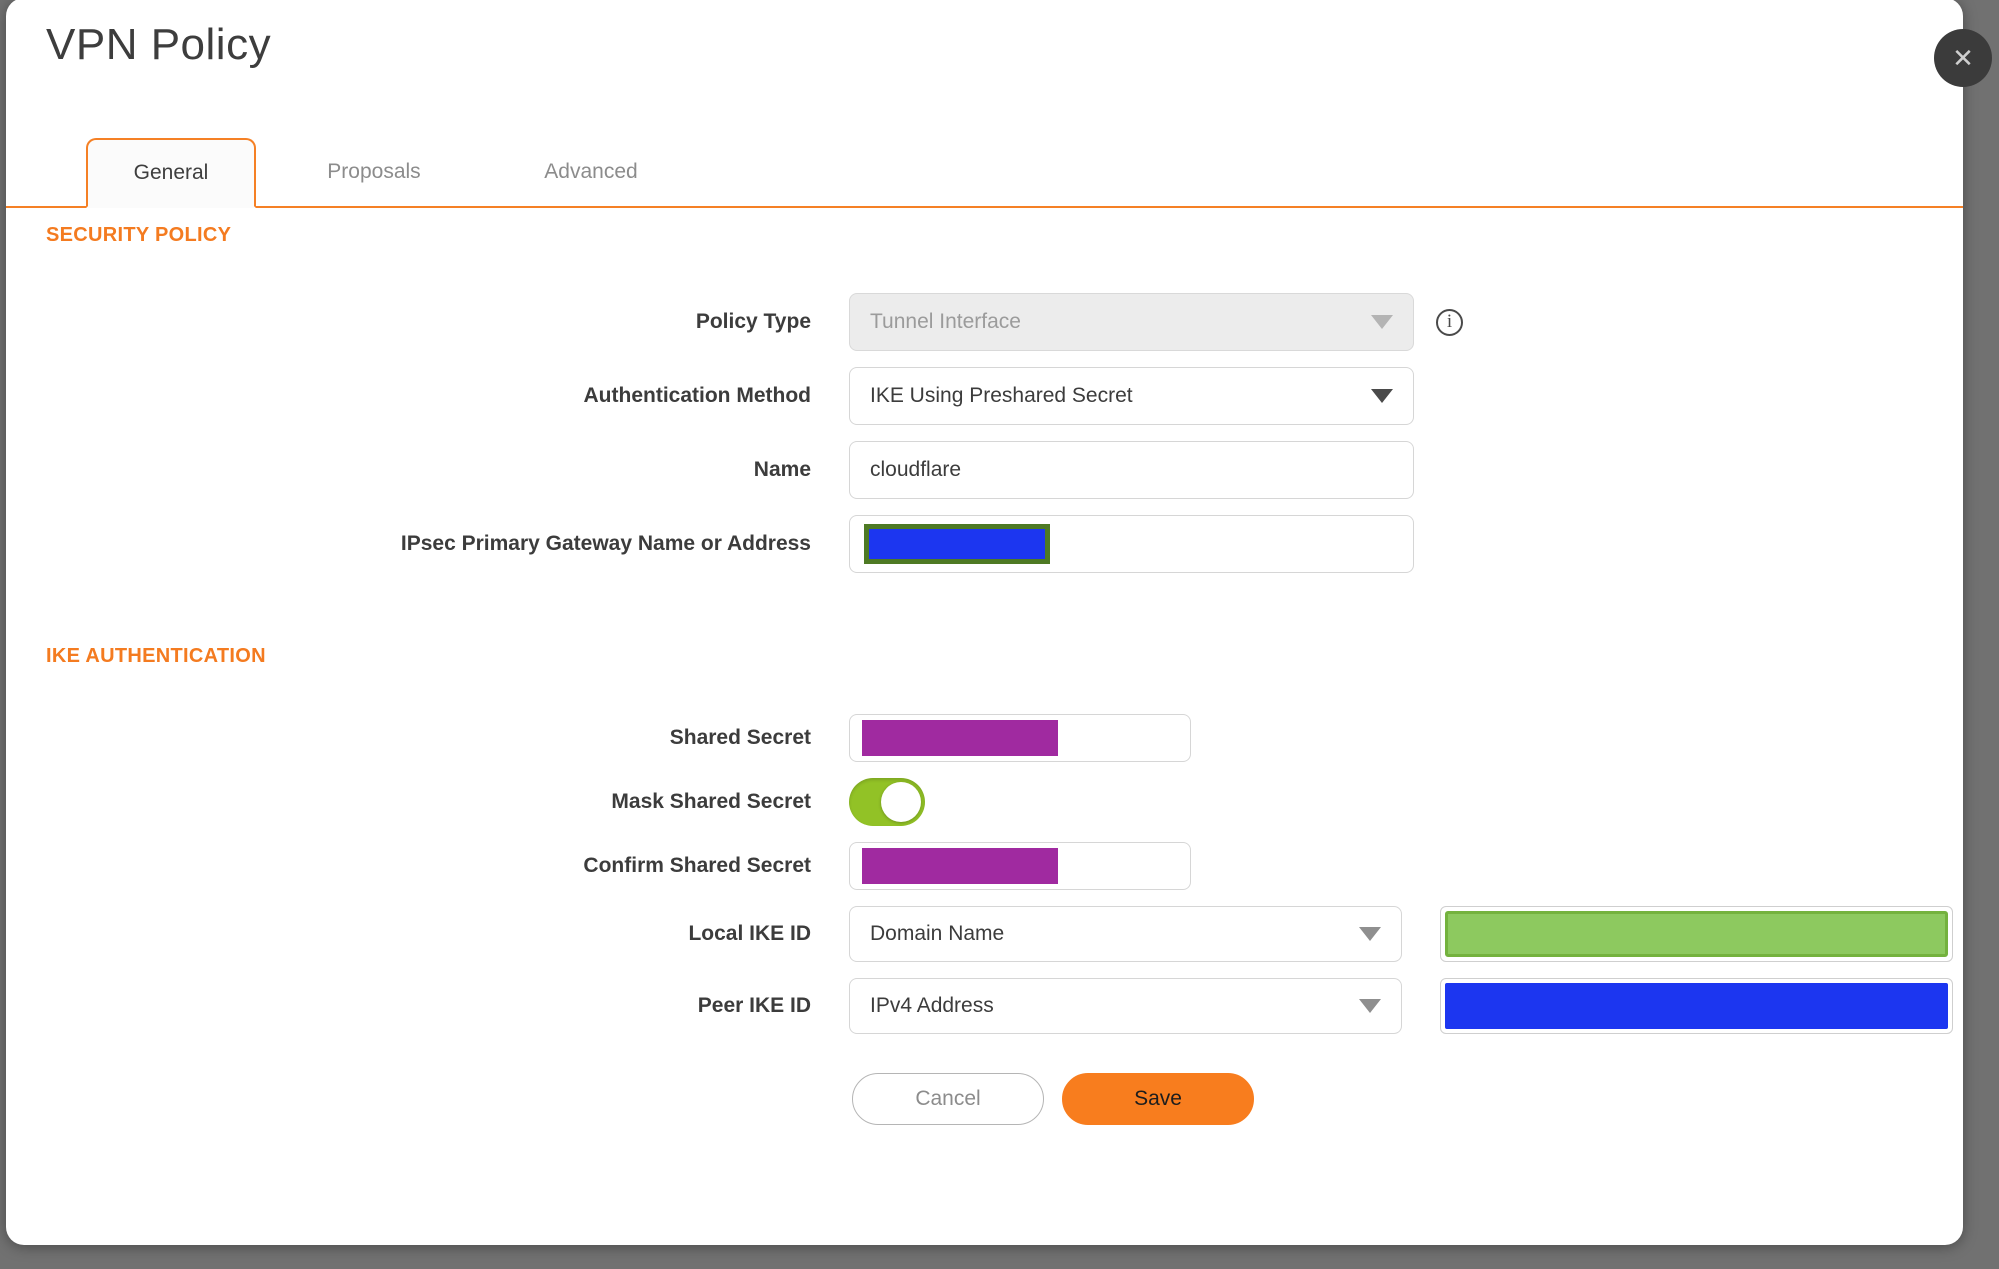 This screenshot has height=1269, width=1999. What do you see at coordinates (1158, 1099) in the screenshot?
I see `save-button: Save` at bounding box center [1158, 1099].